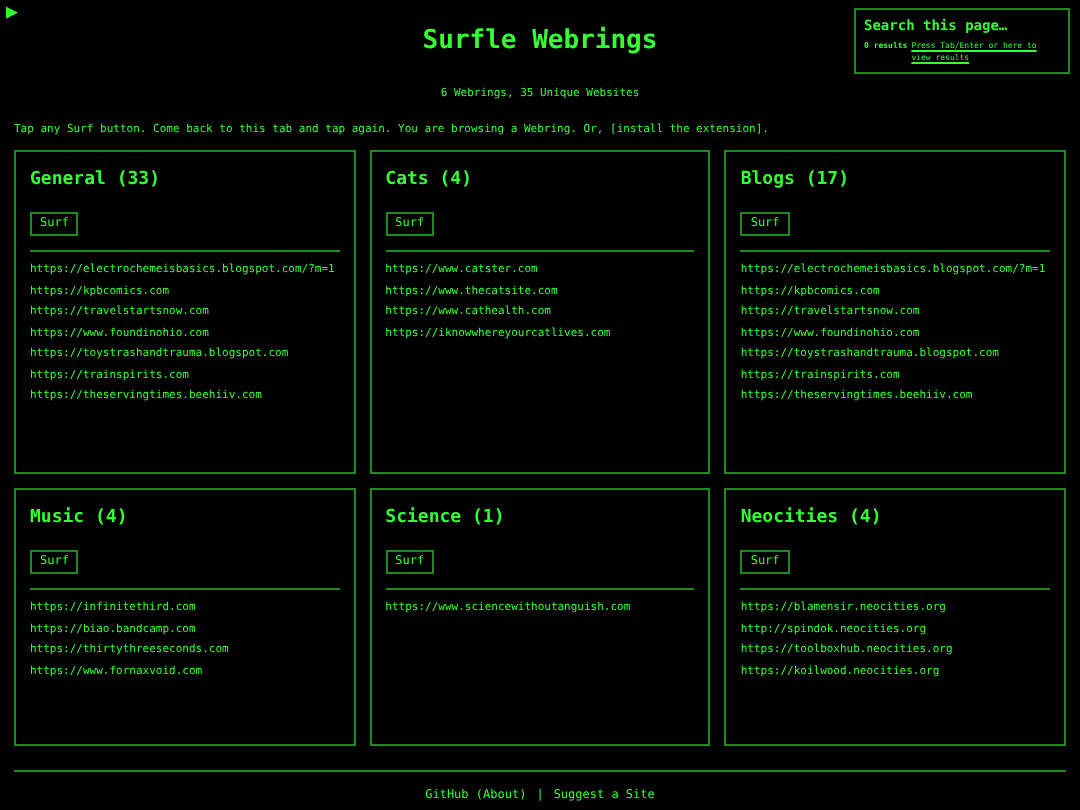  I want to click on webring-title: Blogs (17), so click(796, 180).